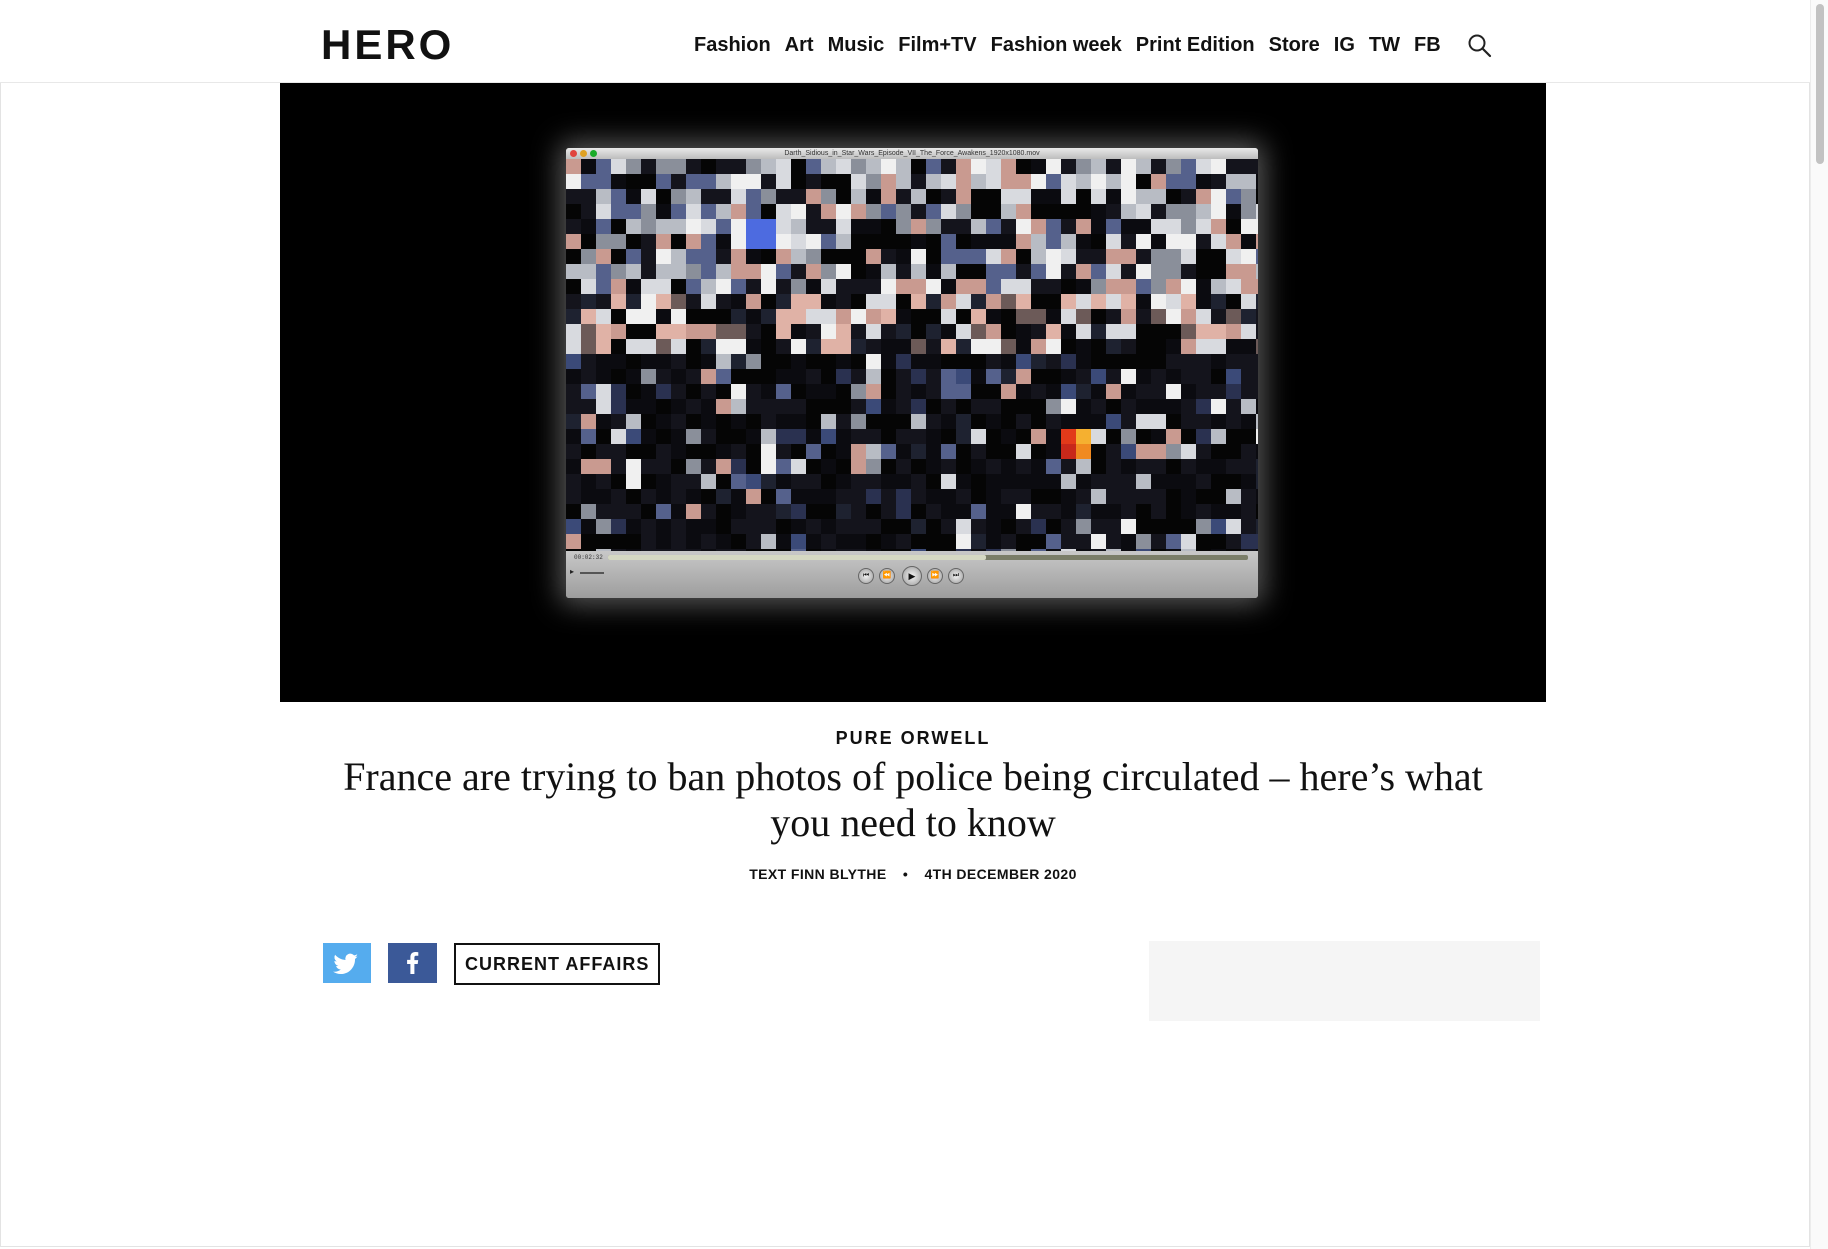  Describe the element at coordinates (1480, 46) in the screenshot. I see `search-icon` at that location.